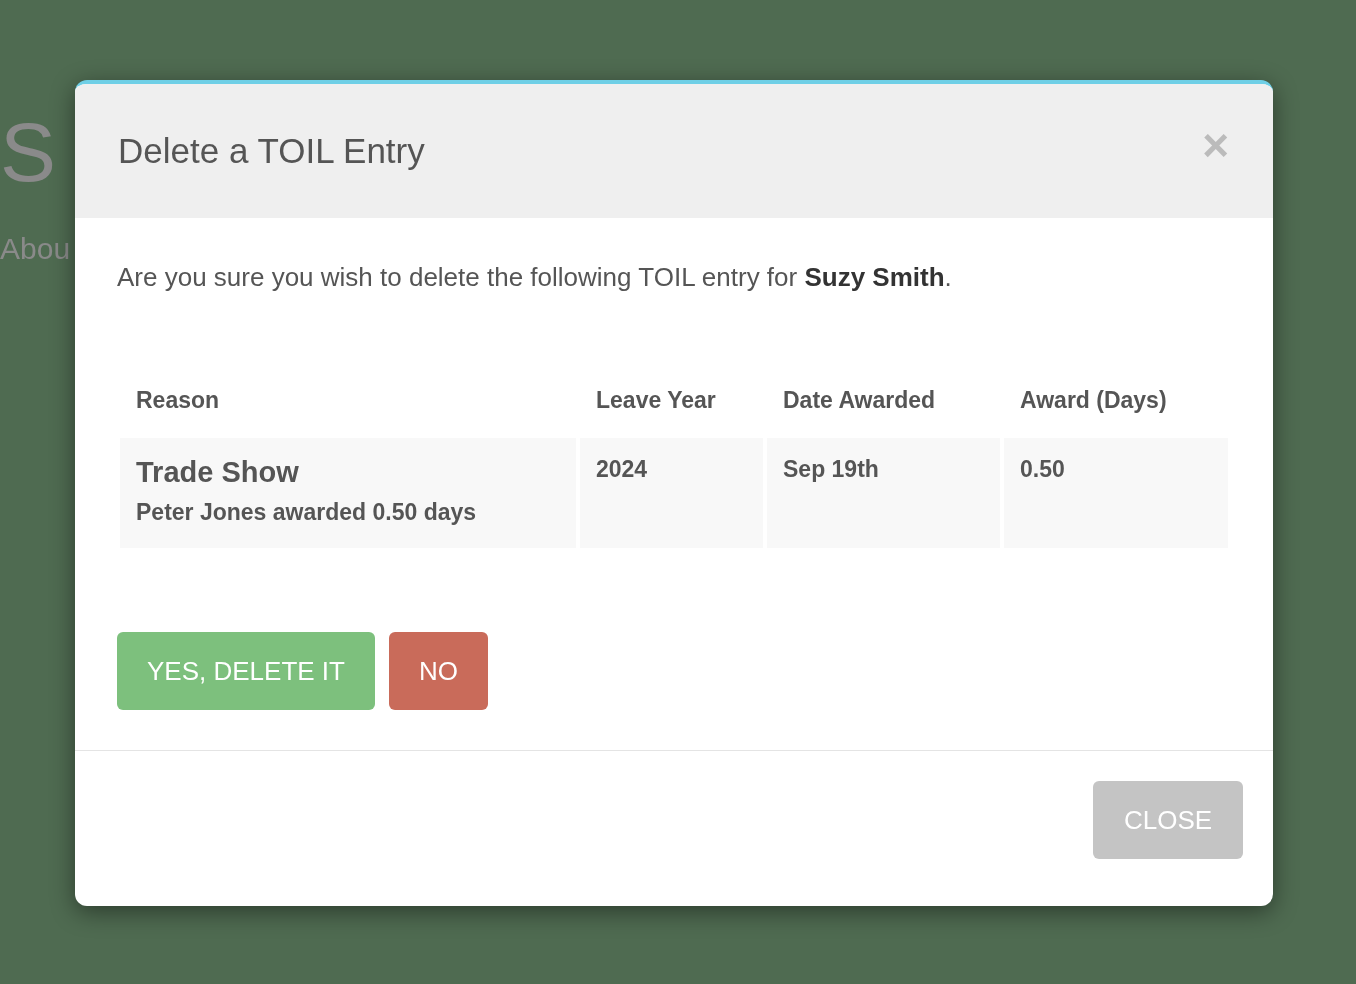 The height and width of the screenshot is (984, 1356). What do you see at coordinates (28, 152) in the screenshot?
I see `page-title: S` at bounding box center [28, 152].